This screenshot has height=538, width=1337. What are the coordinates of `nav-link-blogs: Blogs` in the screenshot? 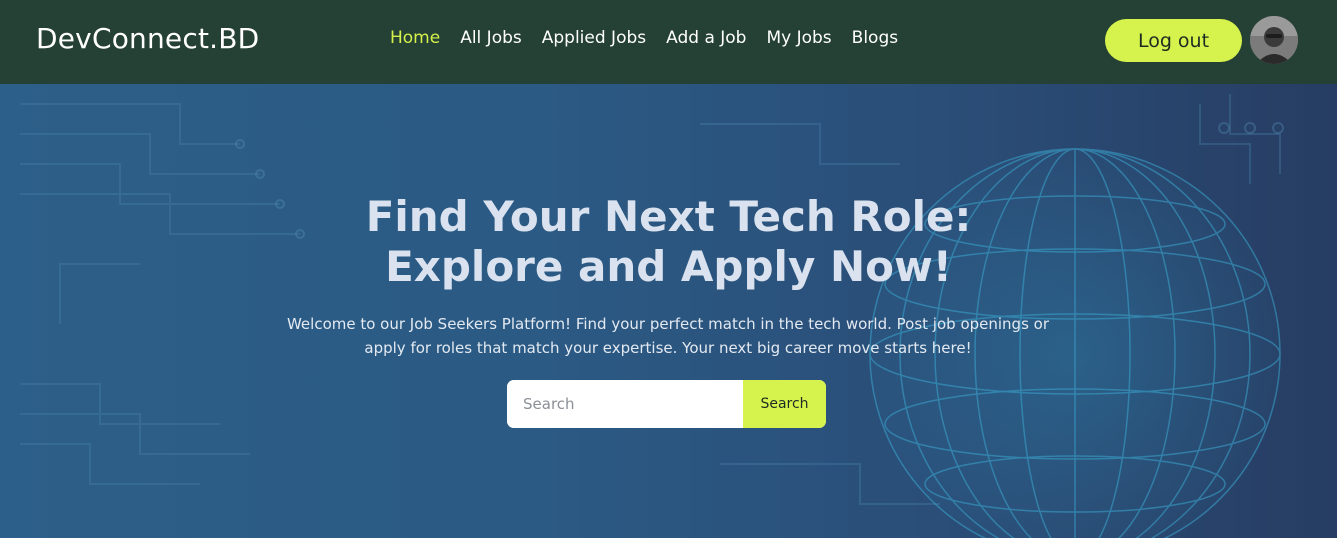 It's located at (875, 38).